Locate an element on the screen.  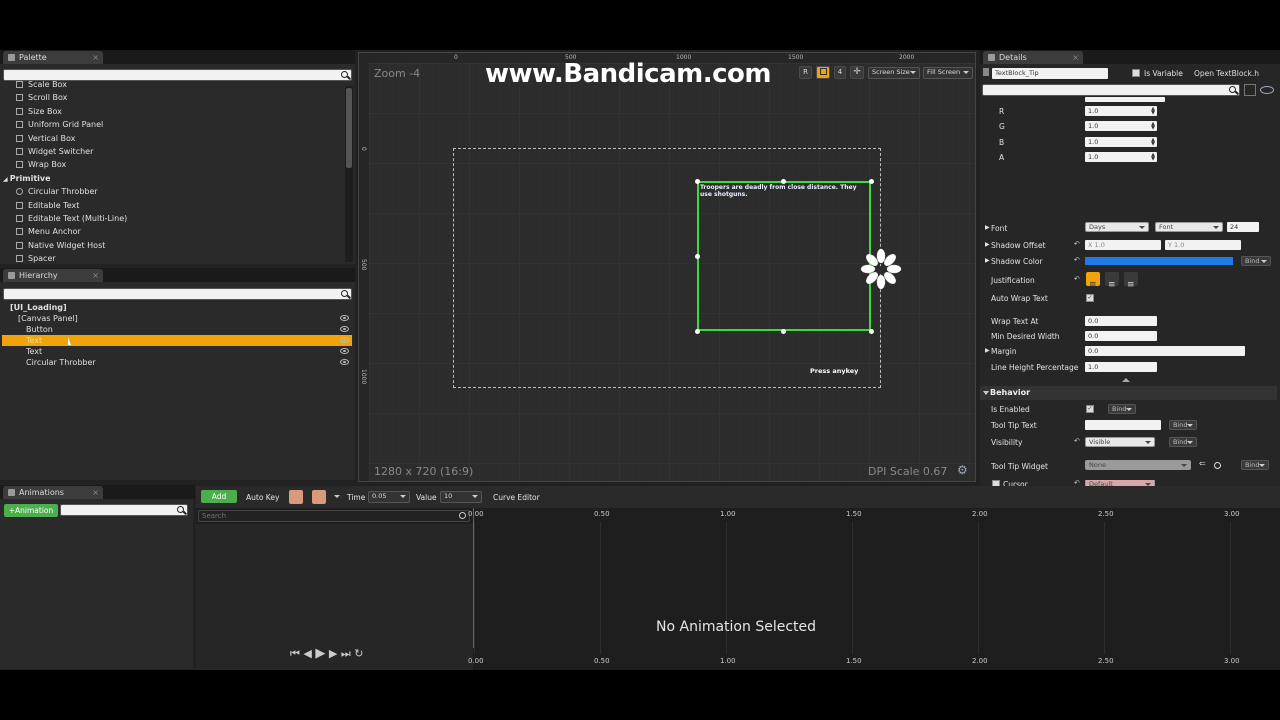
transform-button: ✛ is located at coordinates (857, 72).